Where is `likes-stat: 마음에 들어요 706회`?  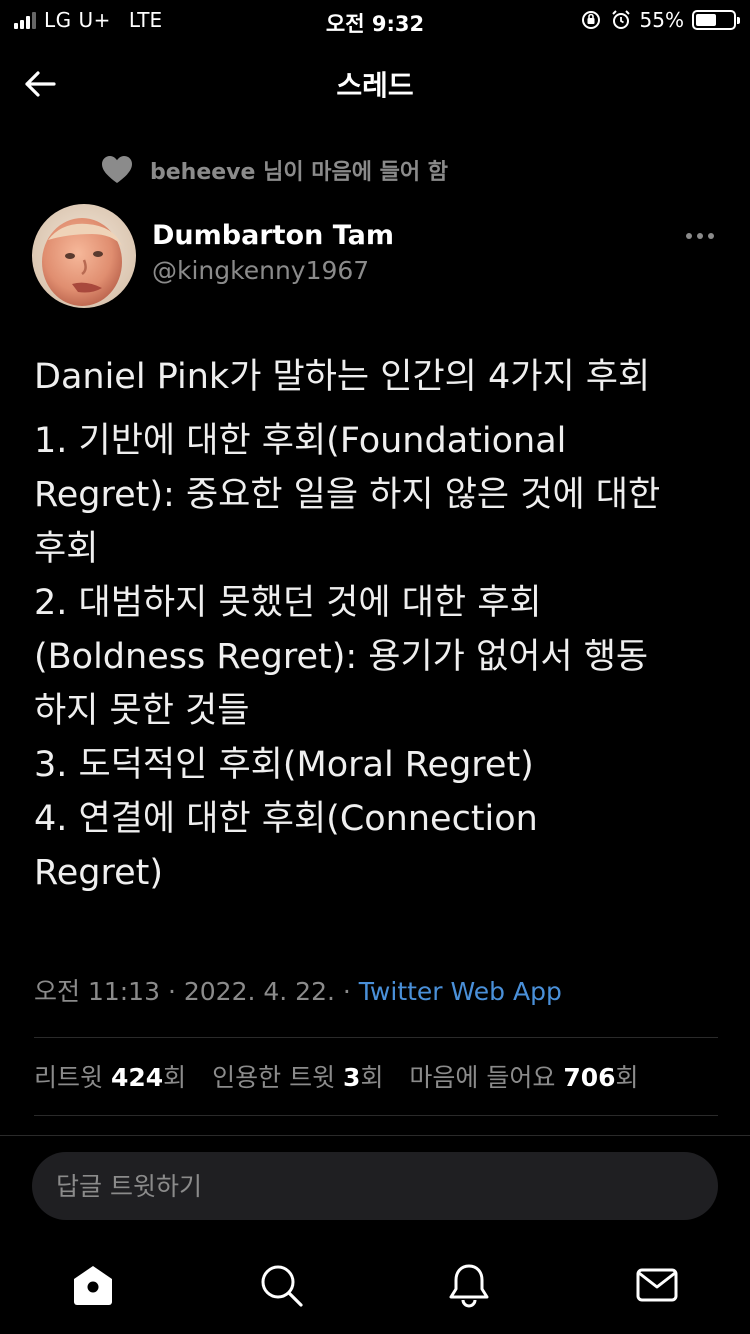
likes-stat: 마음에 들어요 706회 is located at coordinates (523, 1077).